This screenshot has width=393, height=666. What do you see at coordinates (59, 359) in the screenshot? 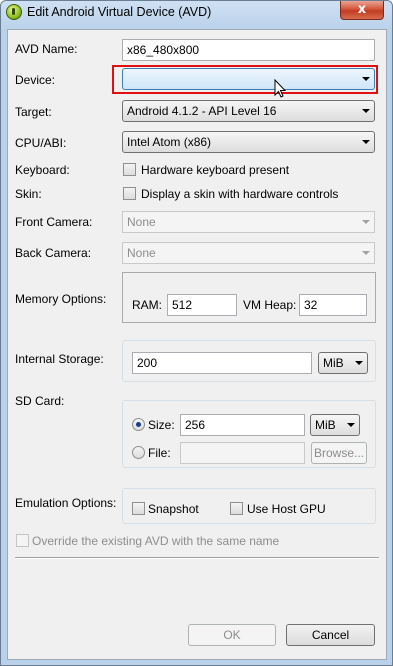
I see `internal-storage-label: Internal Storage:` at bounding box center [59, 359].